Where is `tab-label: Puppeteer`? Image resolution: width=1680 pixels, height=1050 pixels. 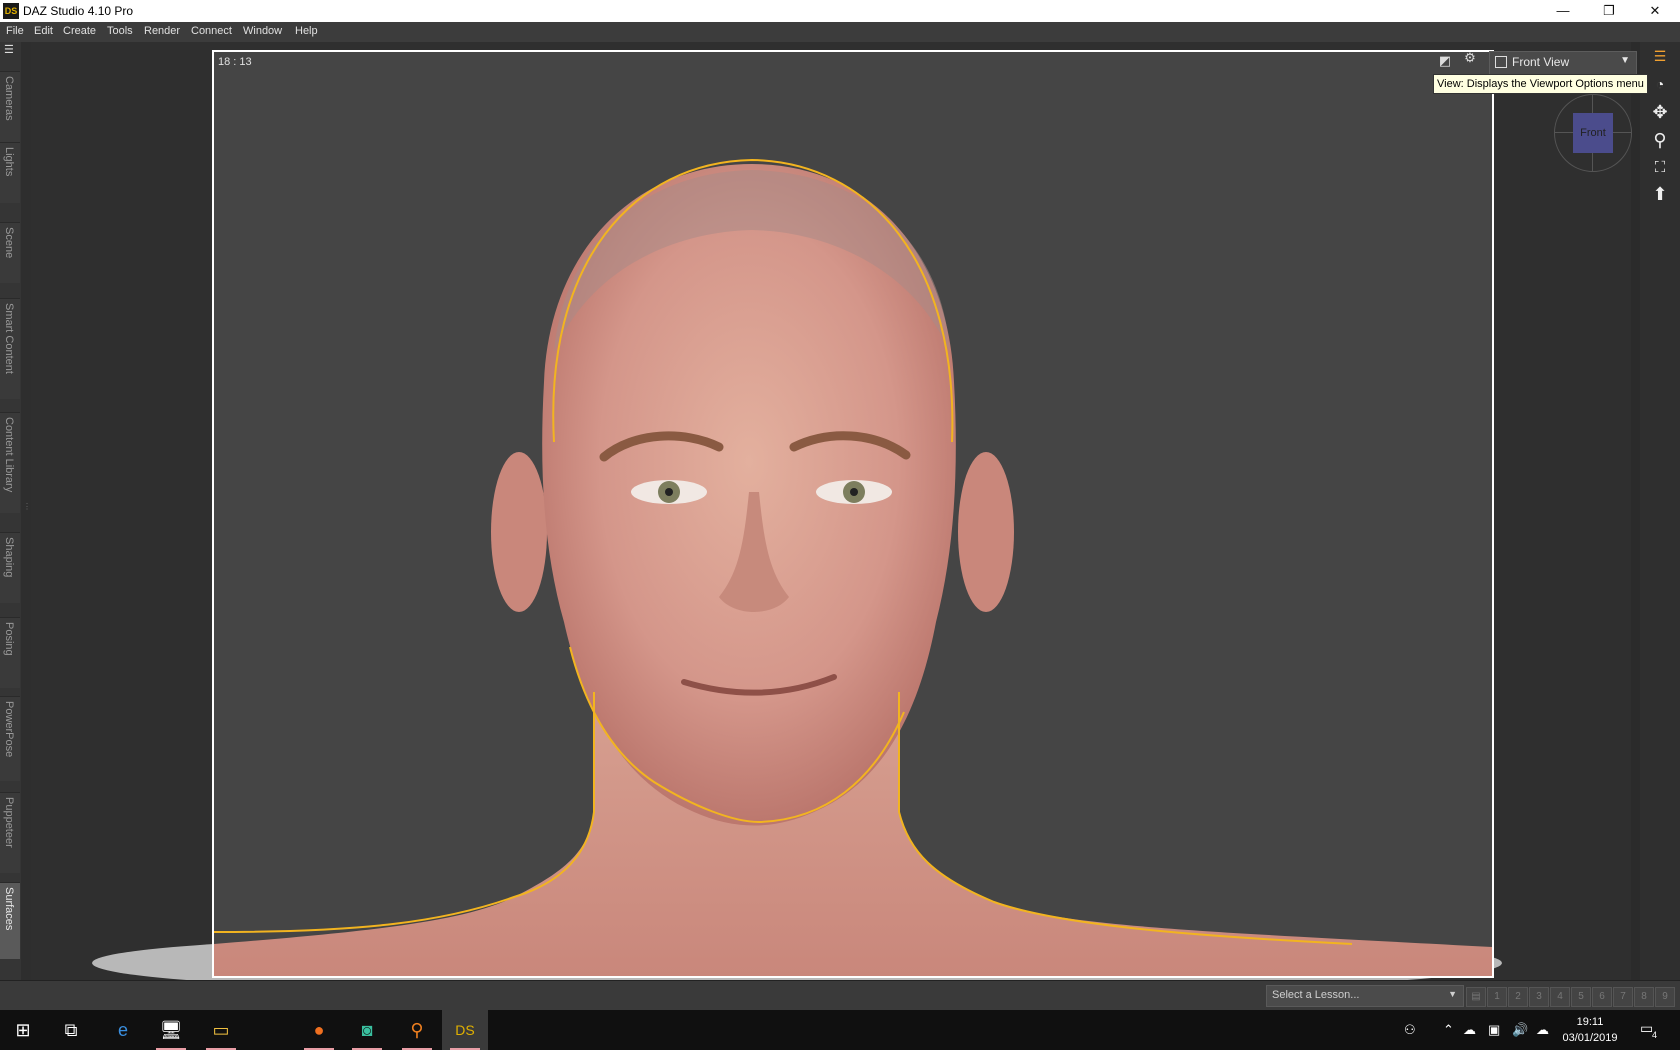 tab-label: Puppeteer is located at coordinates (9, 822).